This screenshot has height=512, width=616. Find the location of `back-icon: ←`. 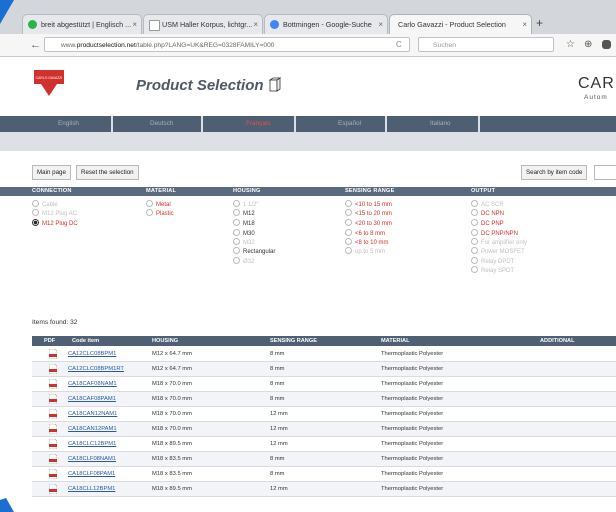

back-icon: ← is located at coordinates (35, 45).